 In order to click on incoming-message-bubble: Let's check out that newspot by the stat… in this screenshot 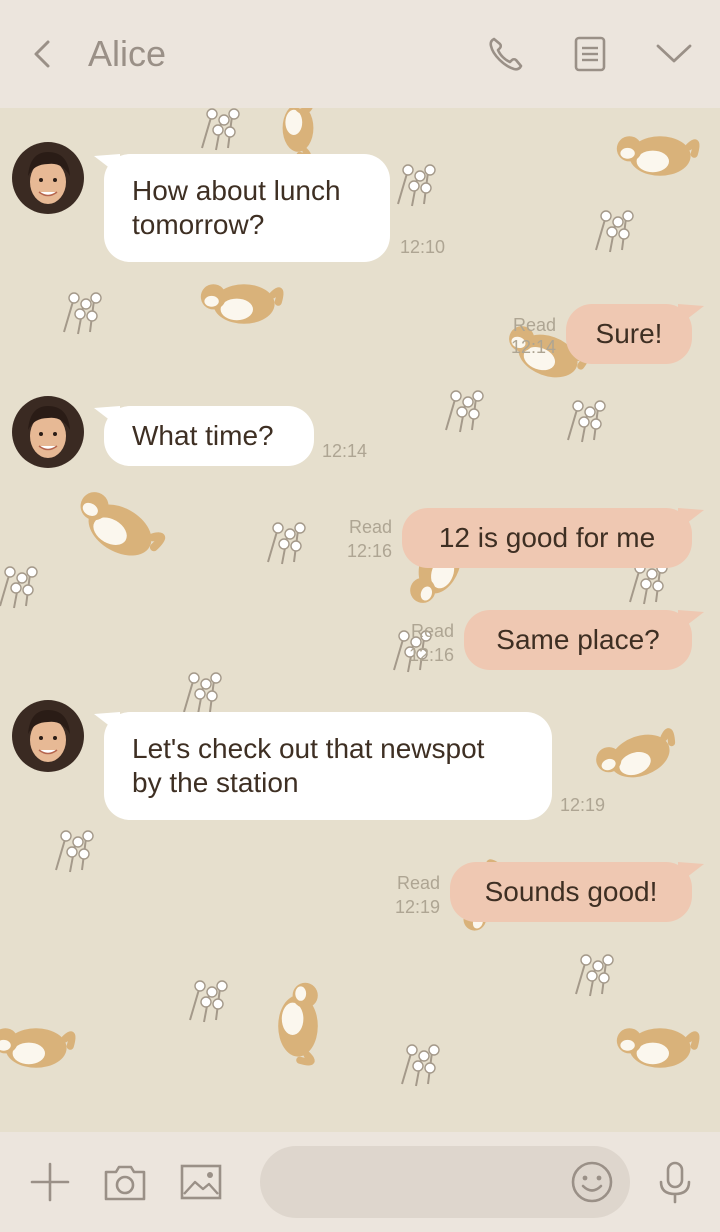, I will do `click(328, 766)`.